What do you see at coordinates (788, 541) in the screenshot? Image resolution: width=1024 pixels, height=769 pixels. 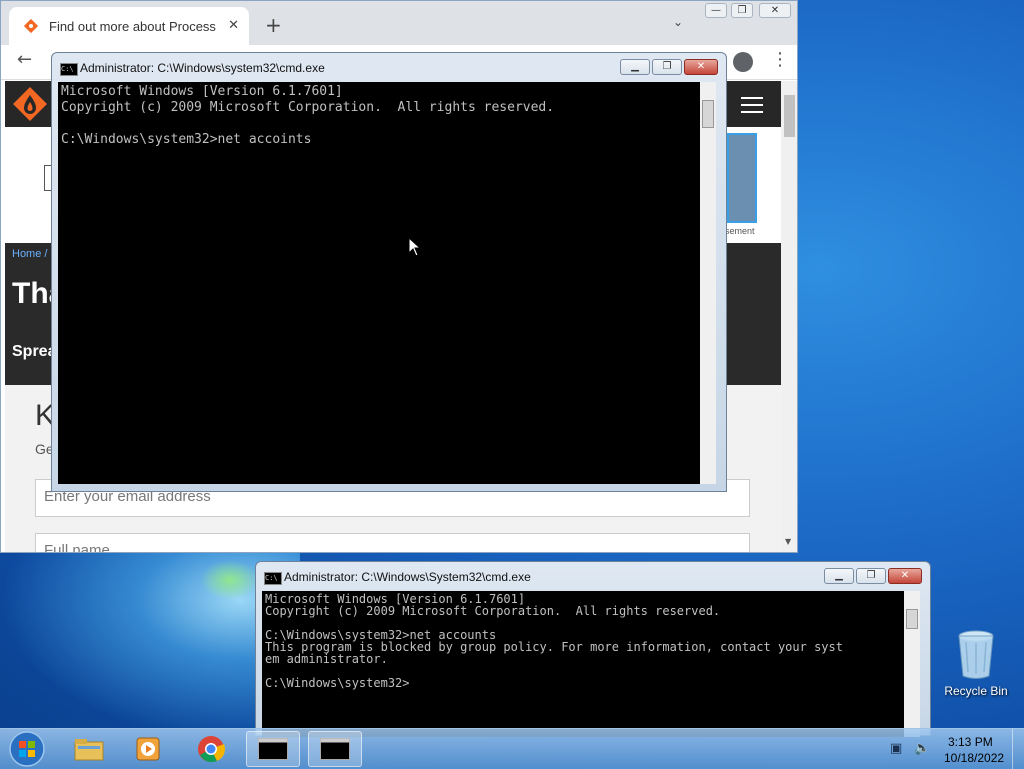 I see `scroll-down-arrow-icon: ▼` at bounding box center [788, 541].